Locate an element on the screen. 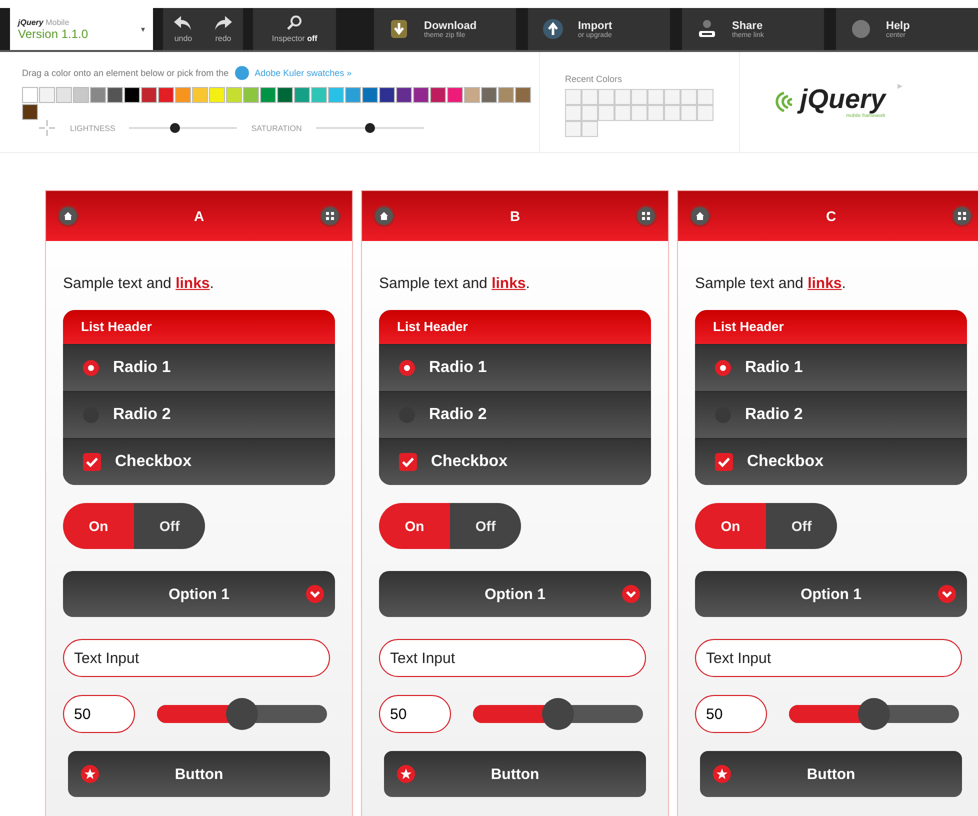 This screenshot has width=978, height=816. home-icon is located at coordinates (700, 216).